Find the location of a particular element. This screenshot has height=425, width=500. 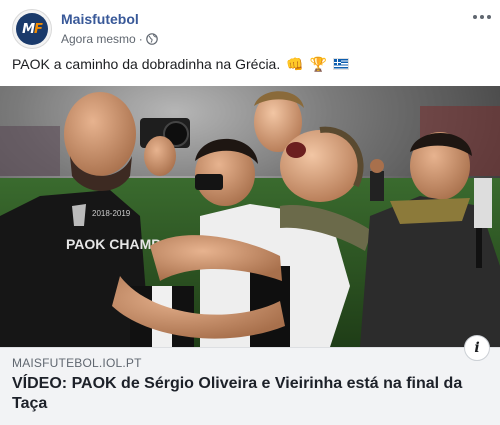

link-domain: MAISFUTEBOL.IOL.PT is located at coordinates (77, 363).